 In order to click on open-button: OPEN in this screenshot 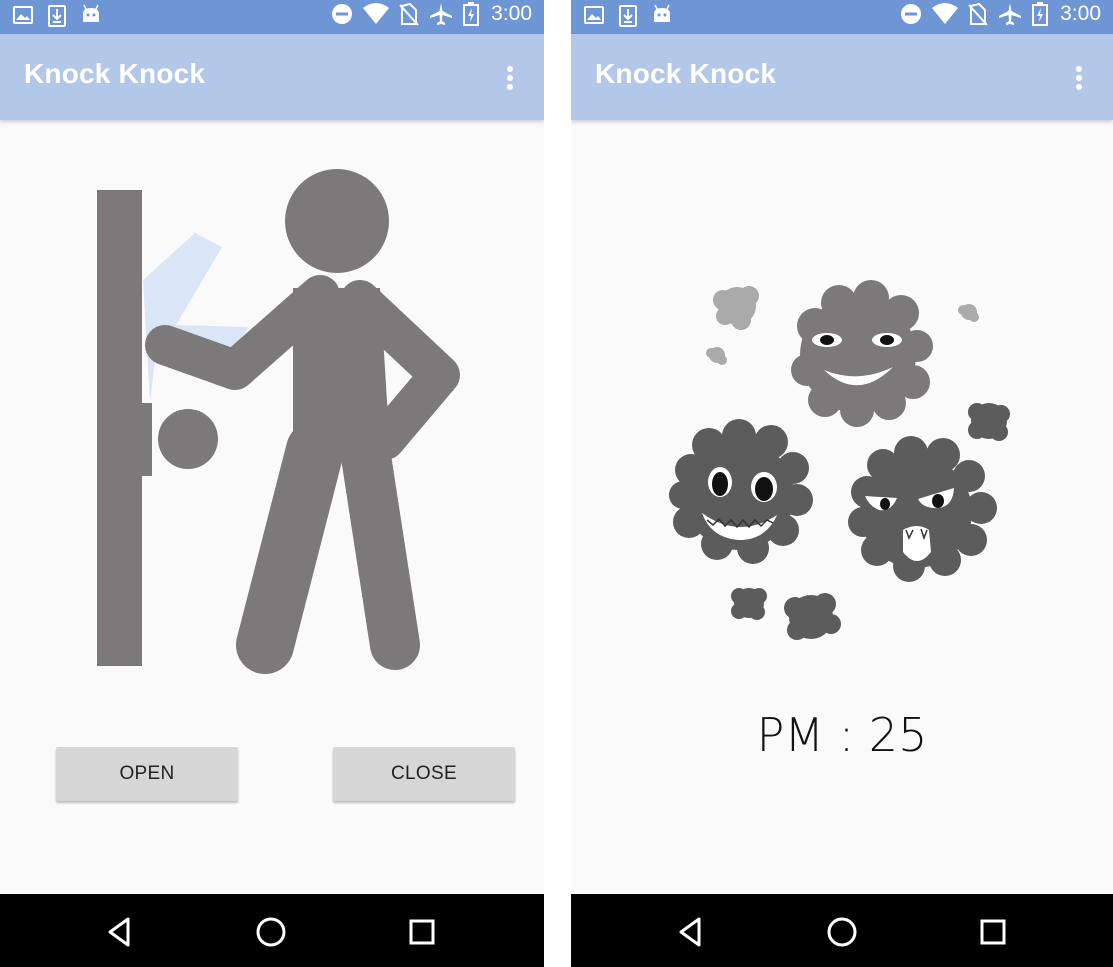, I will do `click(147, 774)`.